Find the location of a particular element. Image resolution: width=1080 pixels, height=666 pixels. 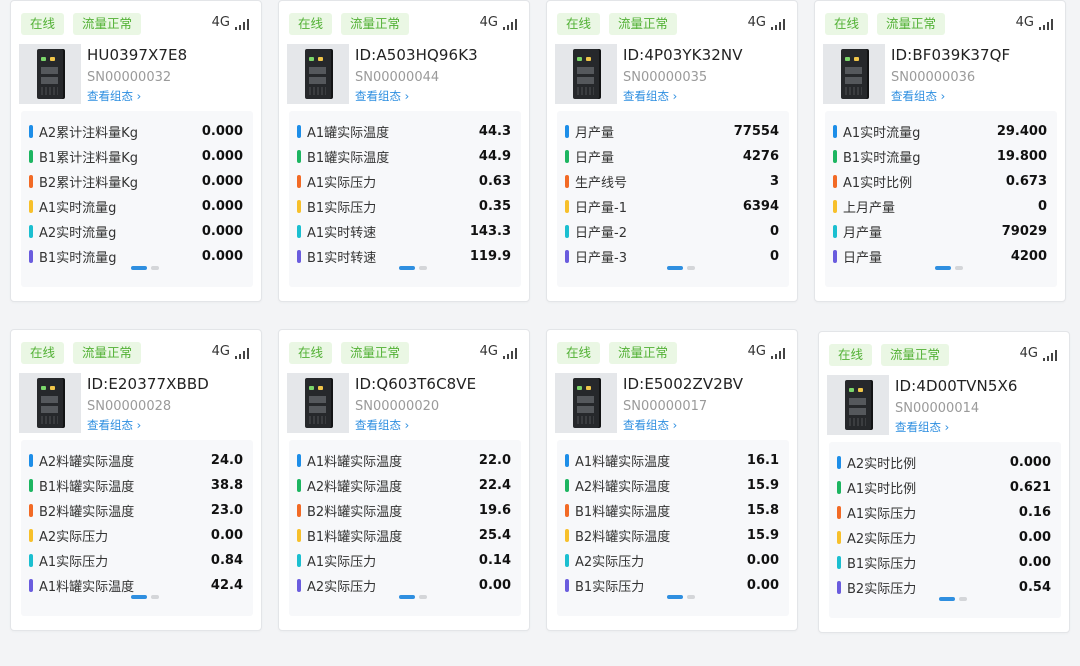

metric-label: 月产量 is located at coordinates (595, 133).